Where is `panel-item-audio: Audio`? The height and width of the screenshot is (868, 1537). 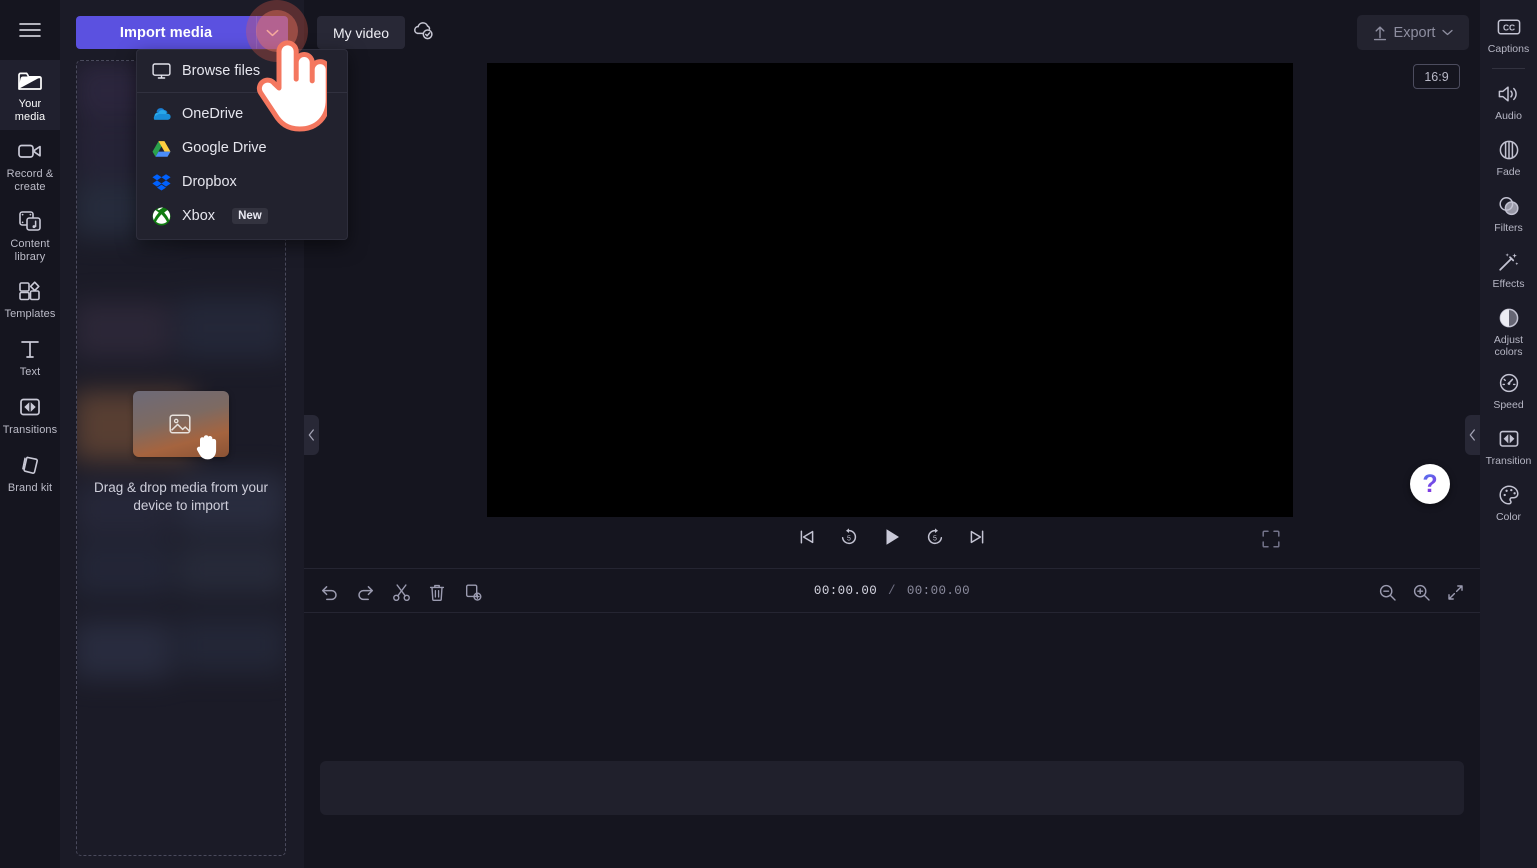
panel-item-audio: Audio is located at coordinates (1508, 103).